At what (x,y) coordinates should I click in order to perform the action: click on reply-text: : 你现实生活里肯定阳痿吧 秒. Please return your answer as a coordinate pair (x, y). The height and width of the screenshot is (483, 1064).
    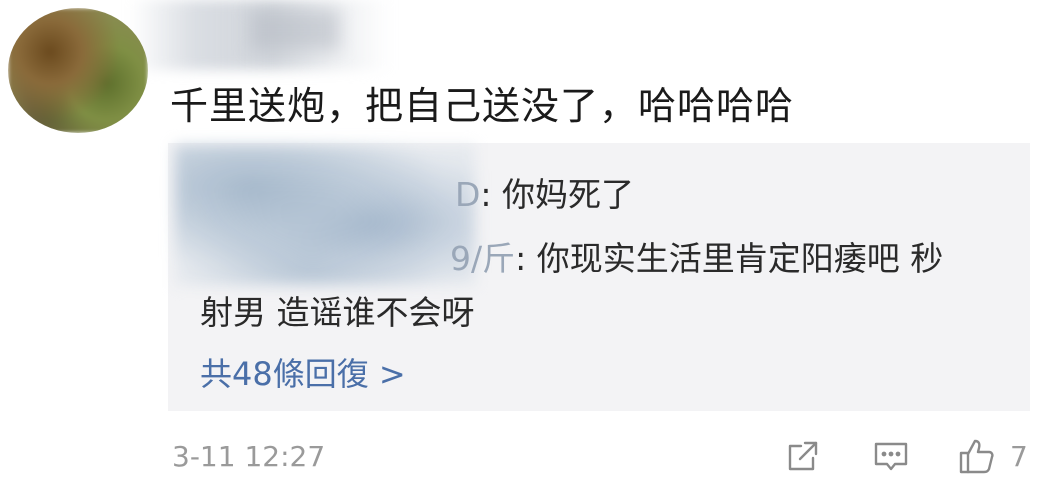
    Looking at the image, I should click on (729, 258).